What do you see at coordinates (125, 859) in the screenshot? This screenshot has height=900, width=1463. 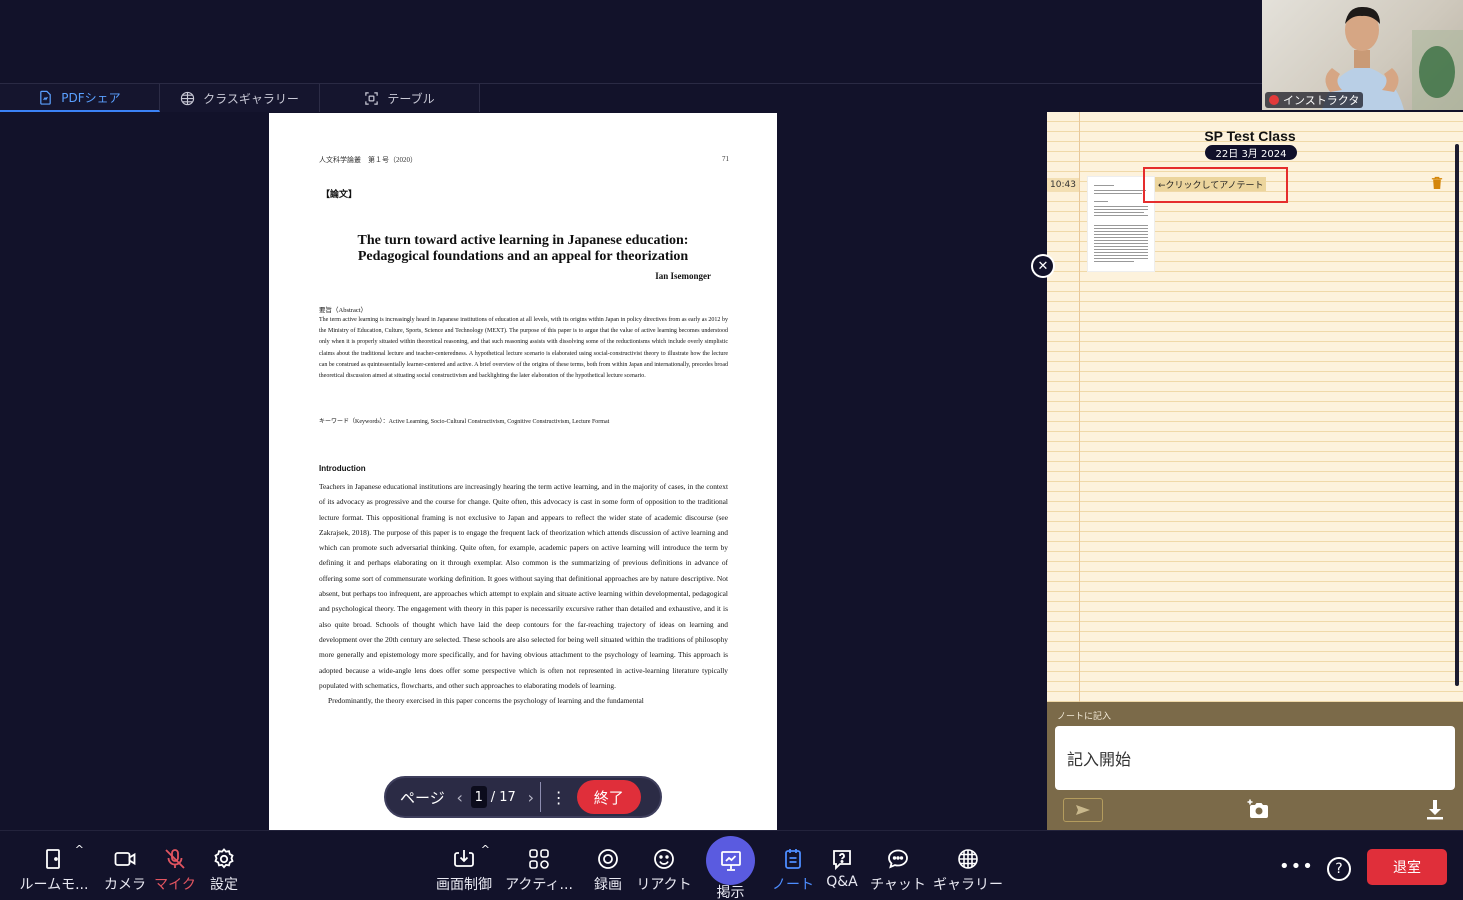 I see `camera-icon` at bounding box center [125, 859].